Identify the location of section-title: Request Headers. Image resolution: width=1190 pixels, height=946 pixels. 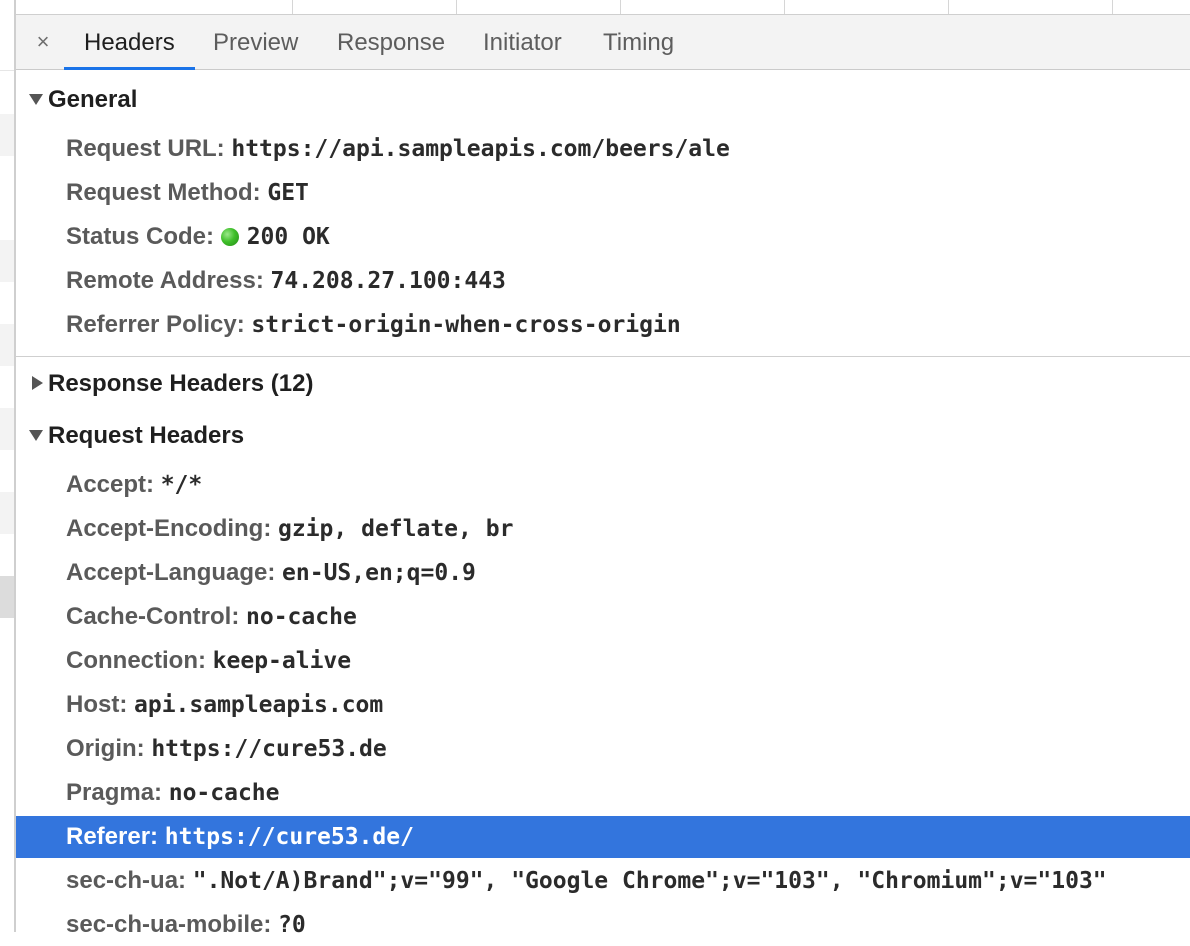
(146, 435).